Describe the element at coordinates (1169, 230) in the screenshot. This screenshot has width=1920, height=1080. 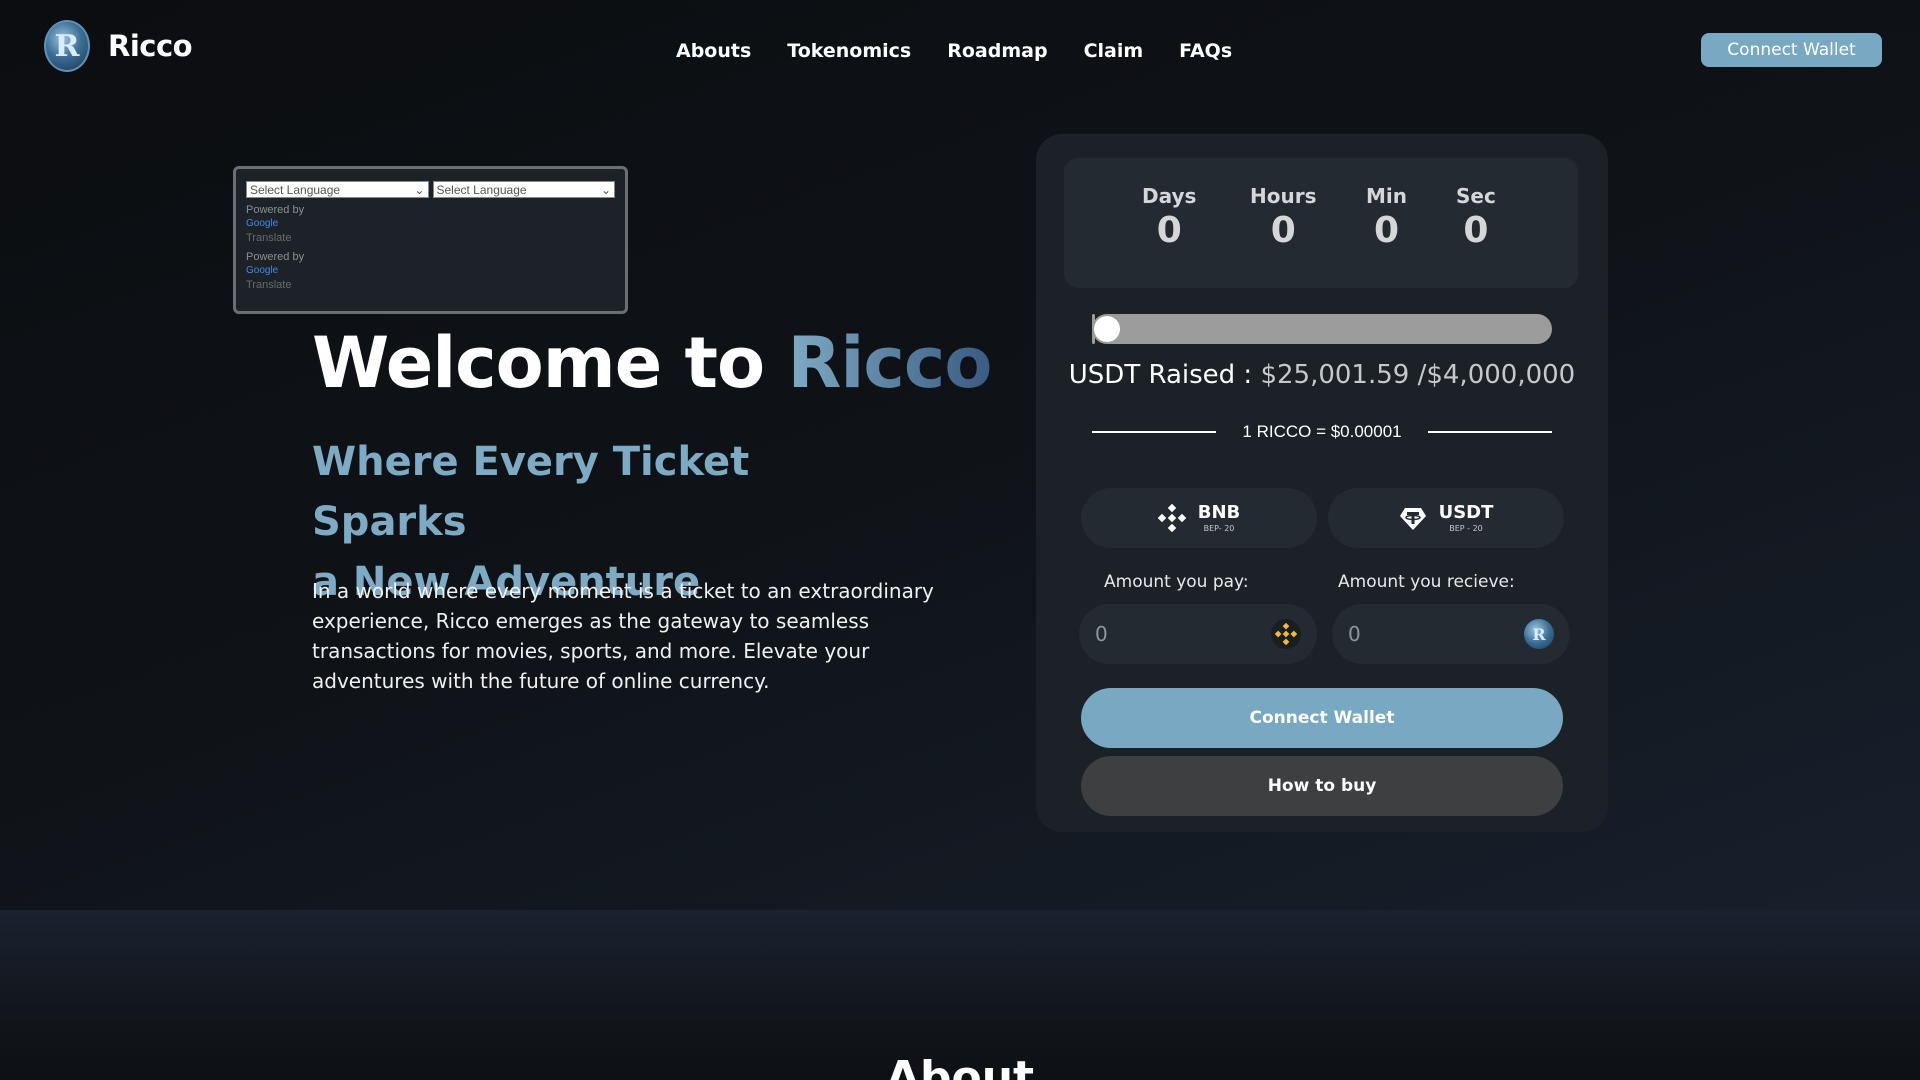
I see `timer-days-value: 0` at that location.